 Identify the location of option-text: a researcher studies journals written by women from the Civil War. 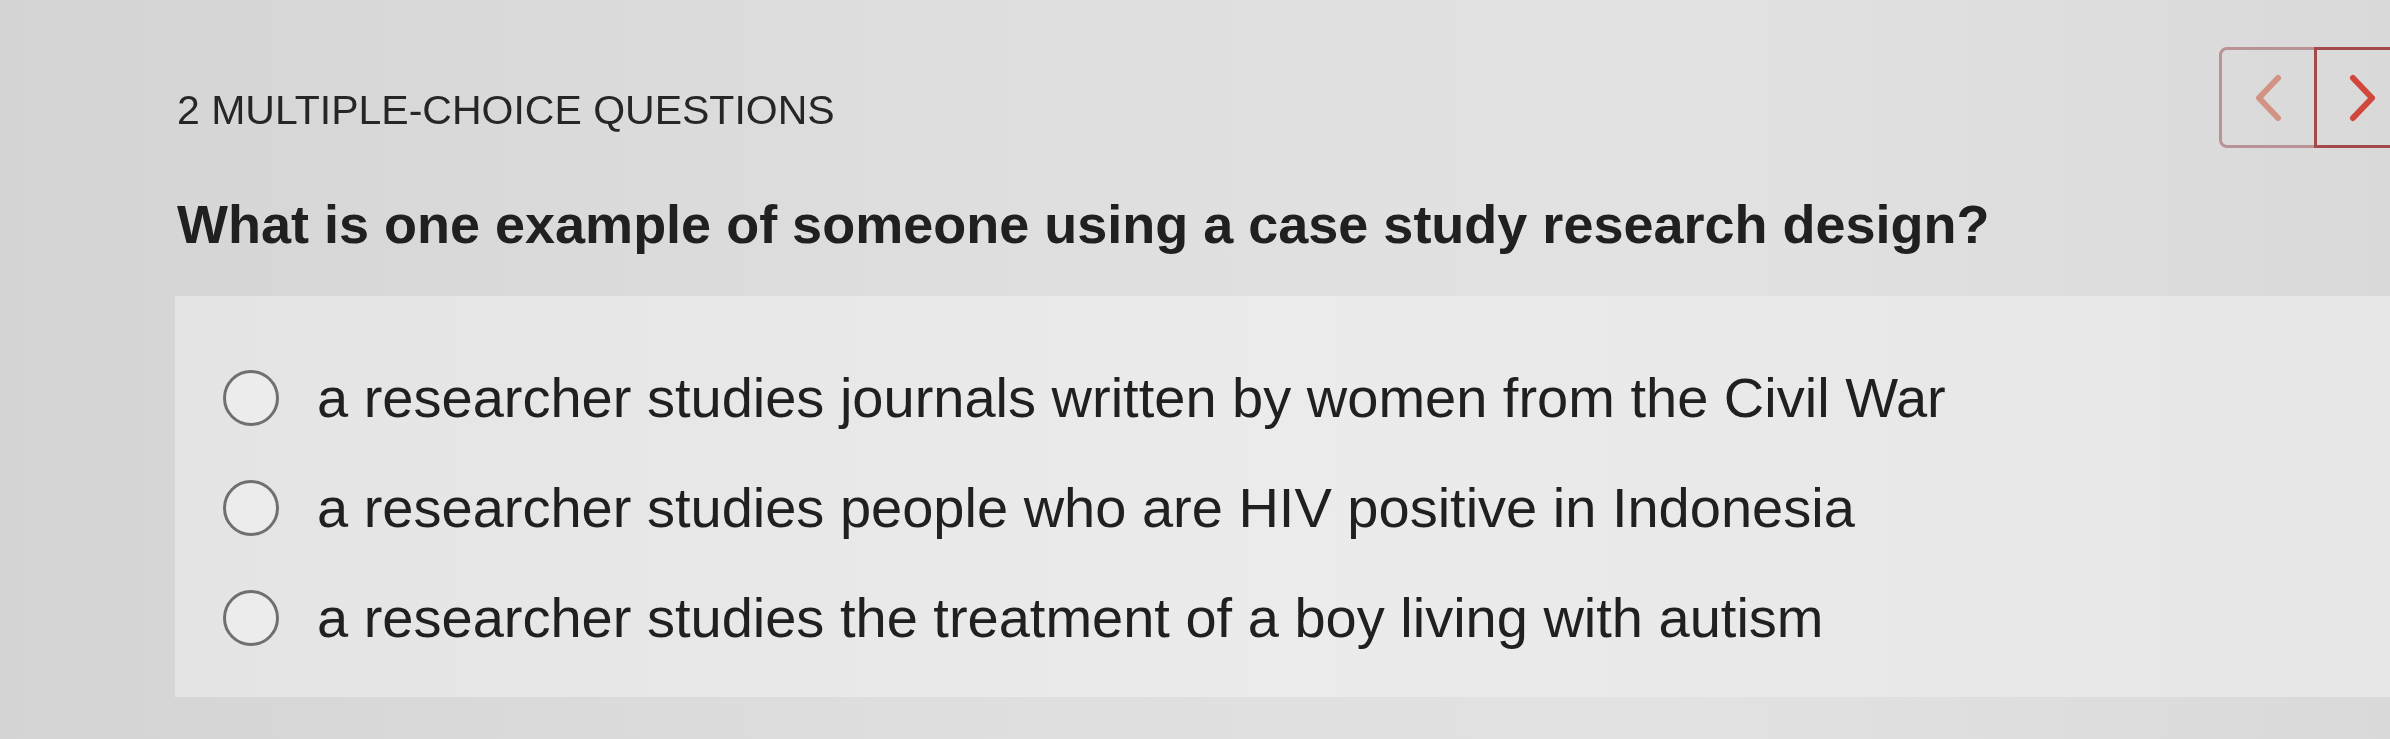
(1131, 398).